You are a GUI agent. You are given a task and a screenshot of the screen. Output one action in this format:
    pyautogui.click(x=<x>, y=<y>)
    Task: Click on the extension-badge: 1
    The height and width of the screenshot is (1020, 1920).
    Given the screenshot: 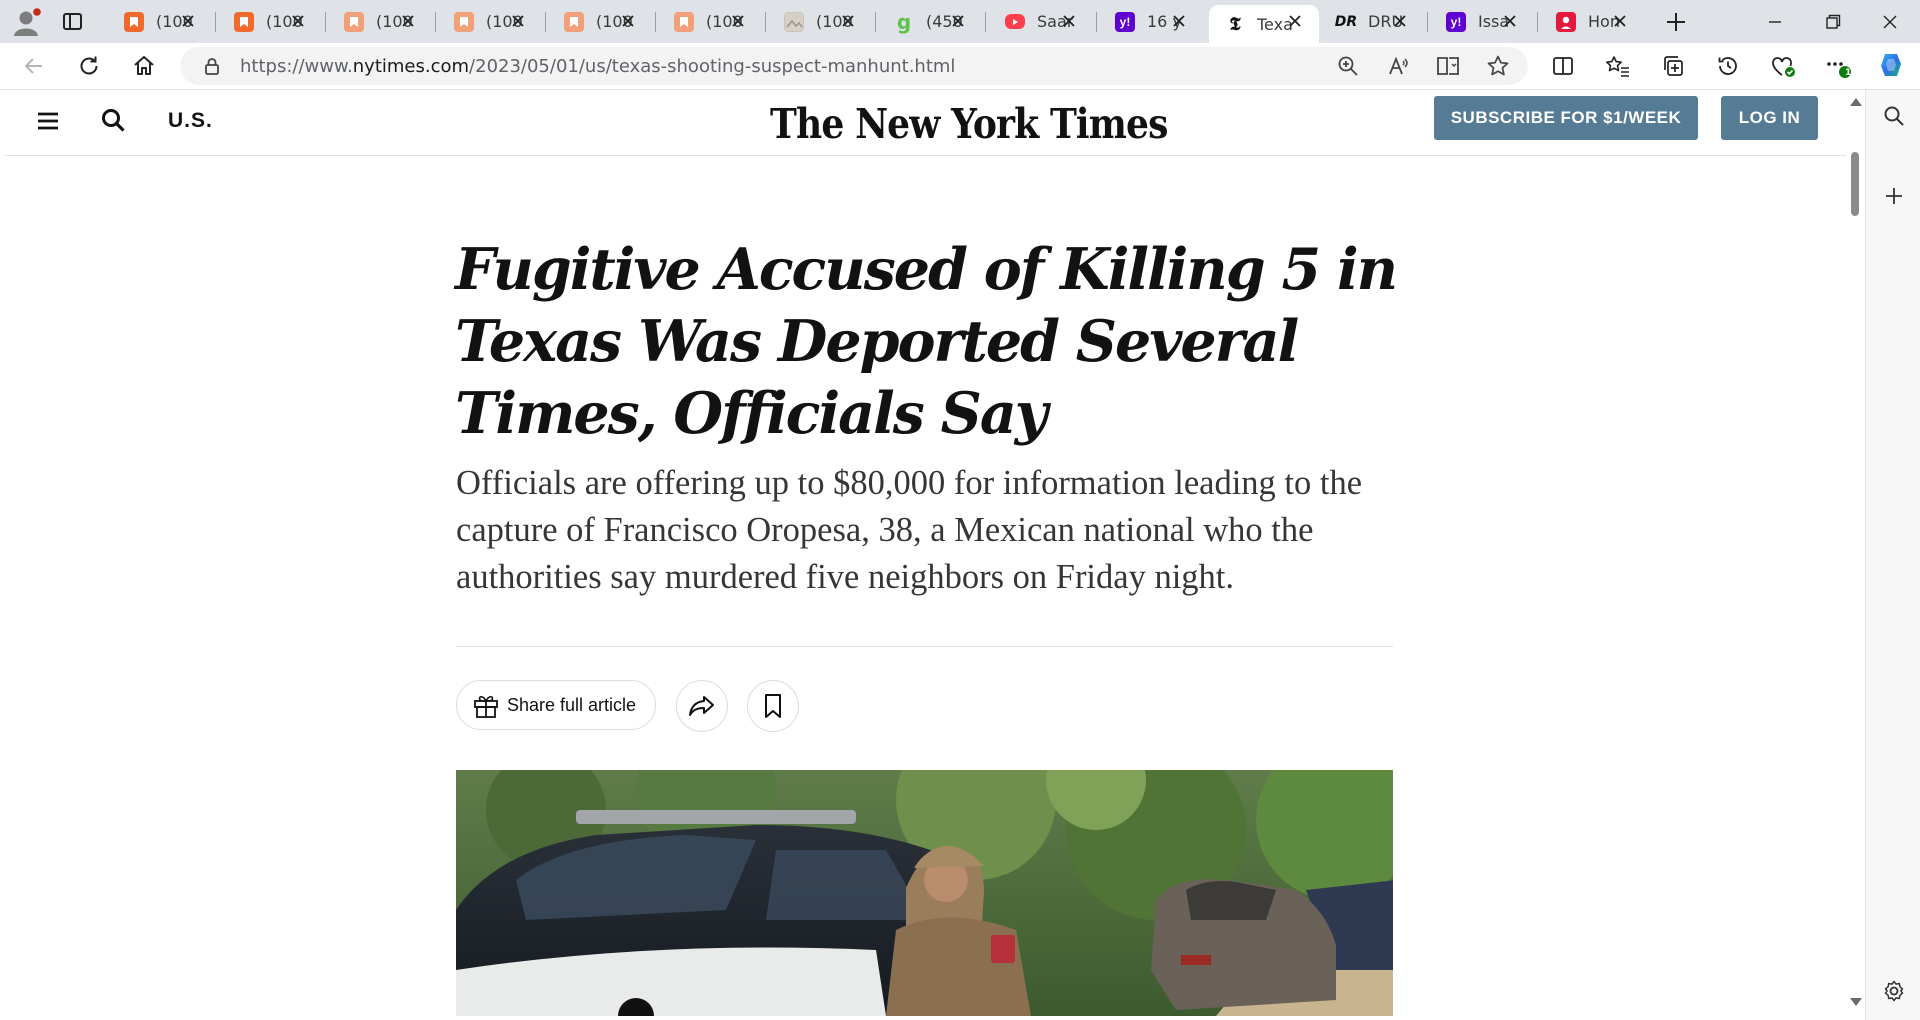 What is the action you would take?
    pyautogui.click(x=1848, y=73)
    